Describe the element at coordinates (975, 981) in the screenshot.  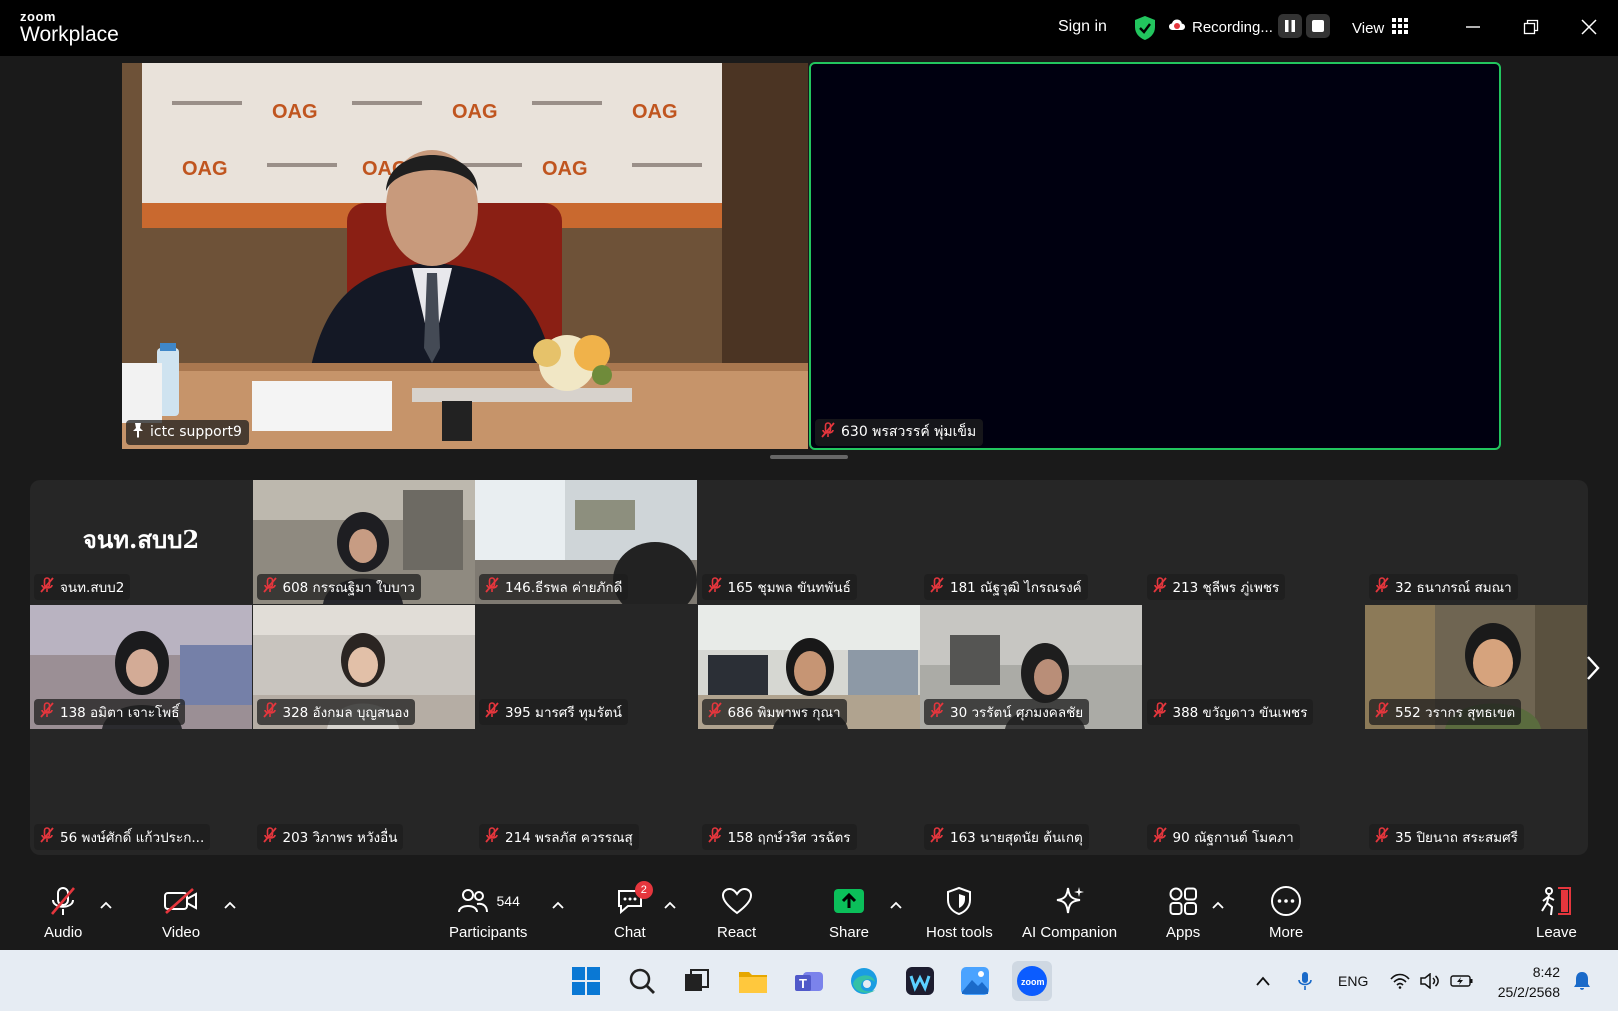
I see `photos-app-icon` at that location.